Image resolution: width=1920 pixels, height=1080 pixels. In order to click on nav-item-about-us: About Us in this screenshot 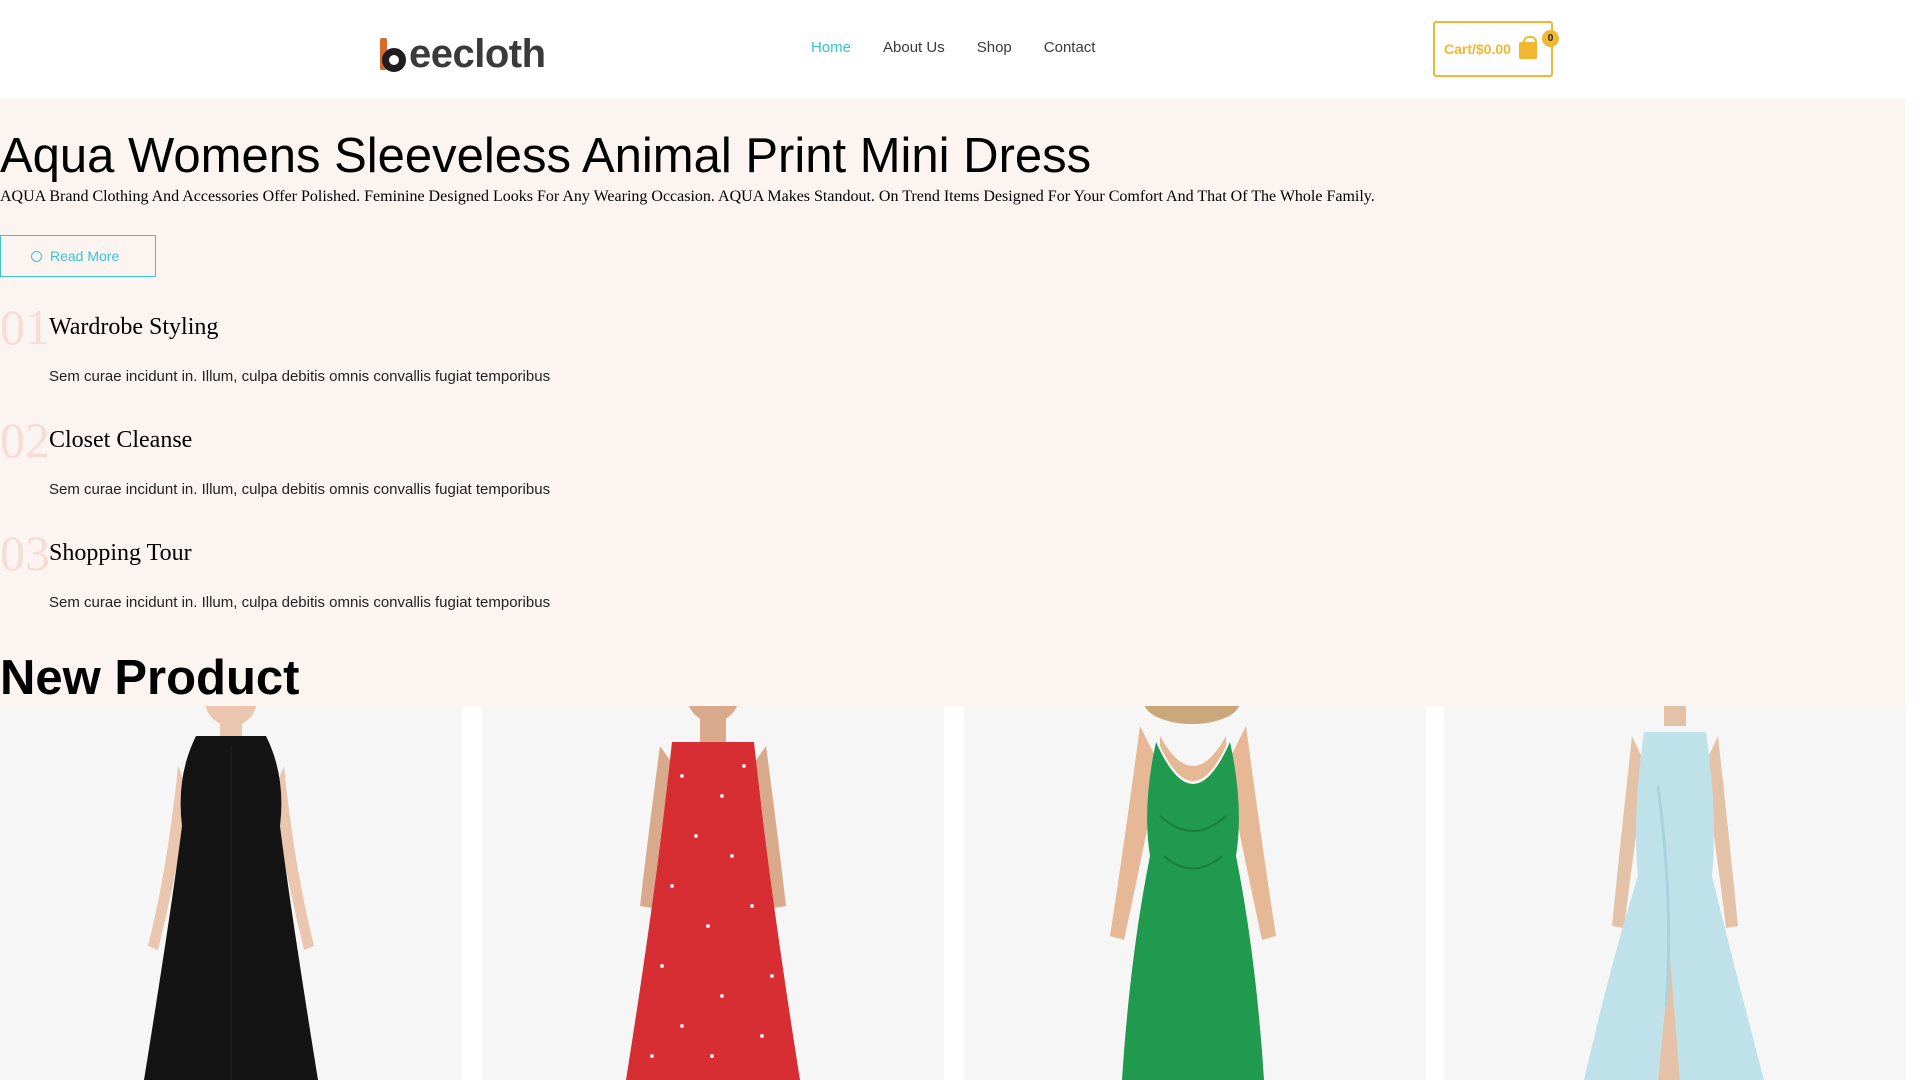, I will do `click(914, 48)`.